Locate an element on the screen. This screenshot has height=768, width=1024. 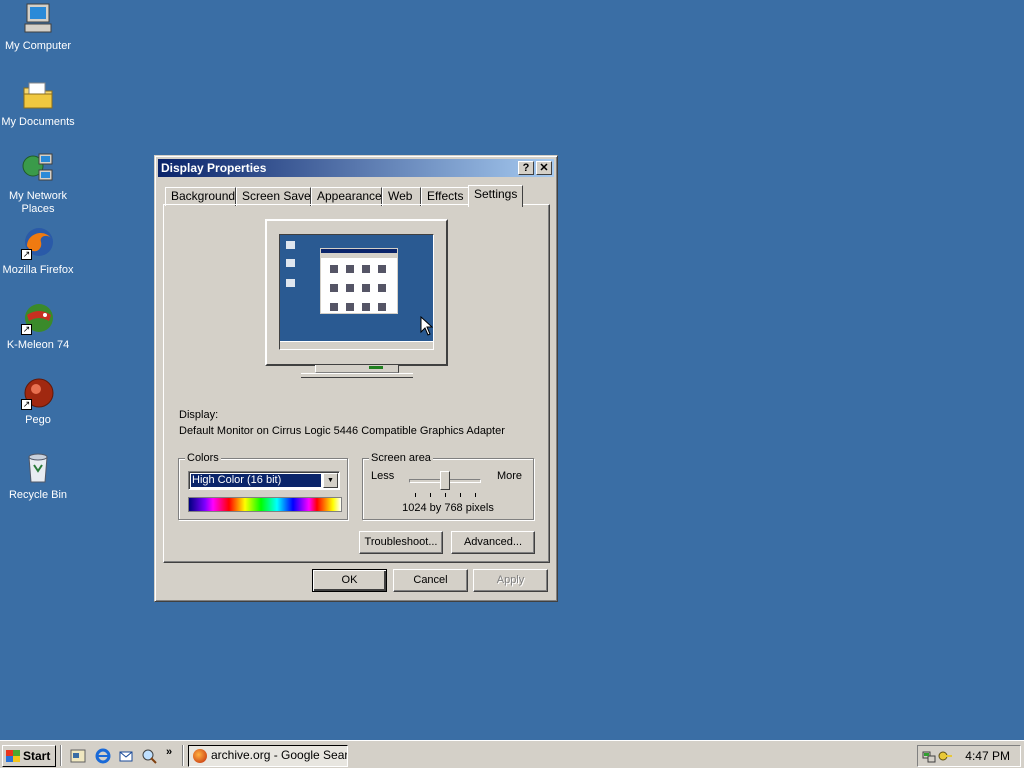
monitor-preview-screen is located at coordinates (356, 292).